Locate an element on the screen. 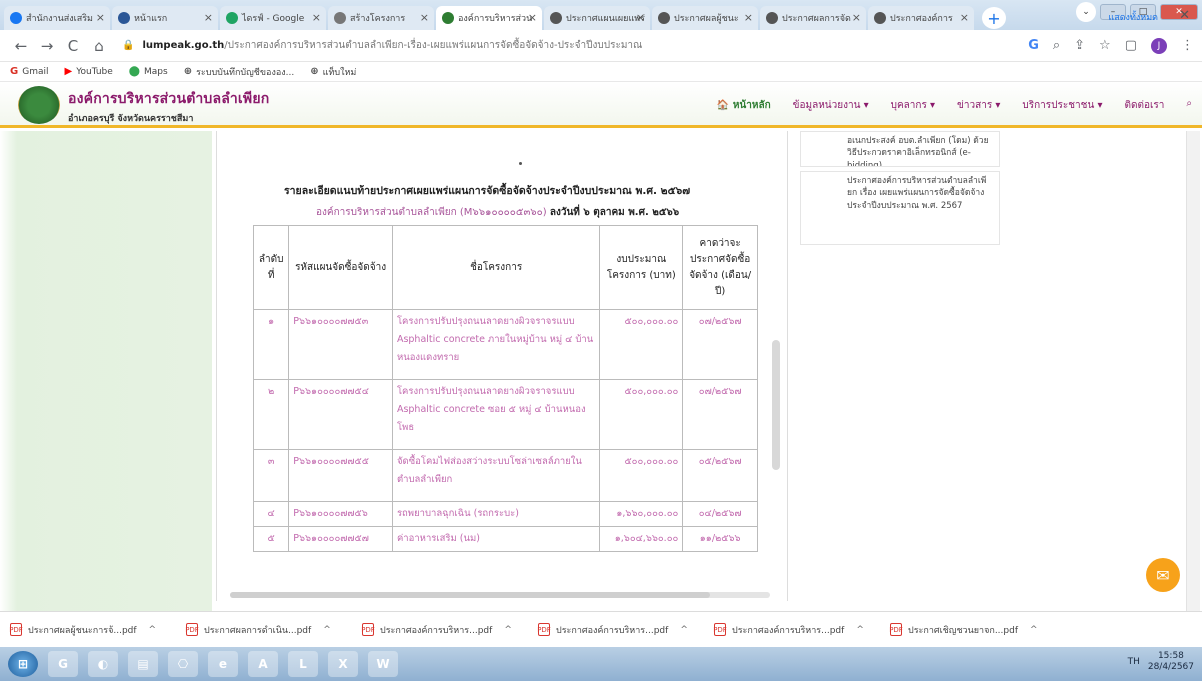 The image size is (1202, 681). back-button: ← is located at coordinates (21, 46).